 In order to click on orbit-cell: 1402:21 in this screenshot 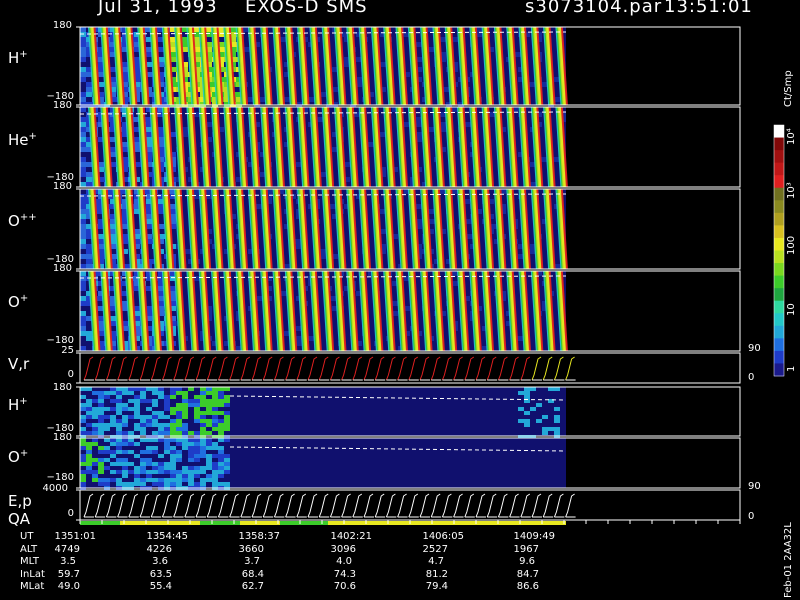, I will do `click(351, 536)`.